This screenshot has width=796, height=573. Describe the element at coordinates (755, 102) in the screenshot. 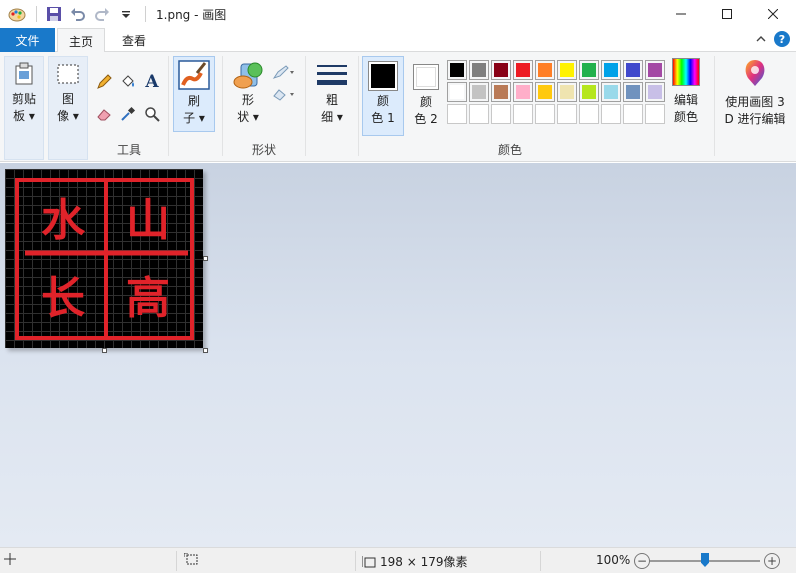

I see `paint3d-label-1: 使用画图 3` at that location.